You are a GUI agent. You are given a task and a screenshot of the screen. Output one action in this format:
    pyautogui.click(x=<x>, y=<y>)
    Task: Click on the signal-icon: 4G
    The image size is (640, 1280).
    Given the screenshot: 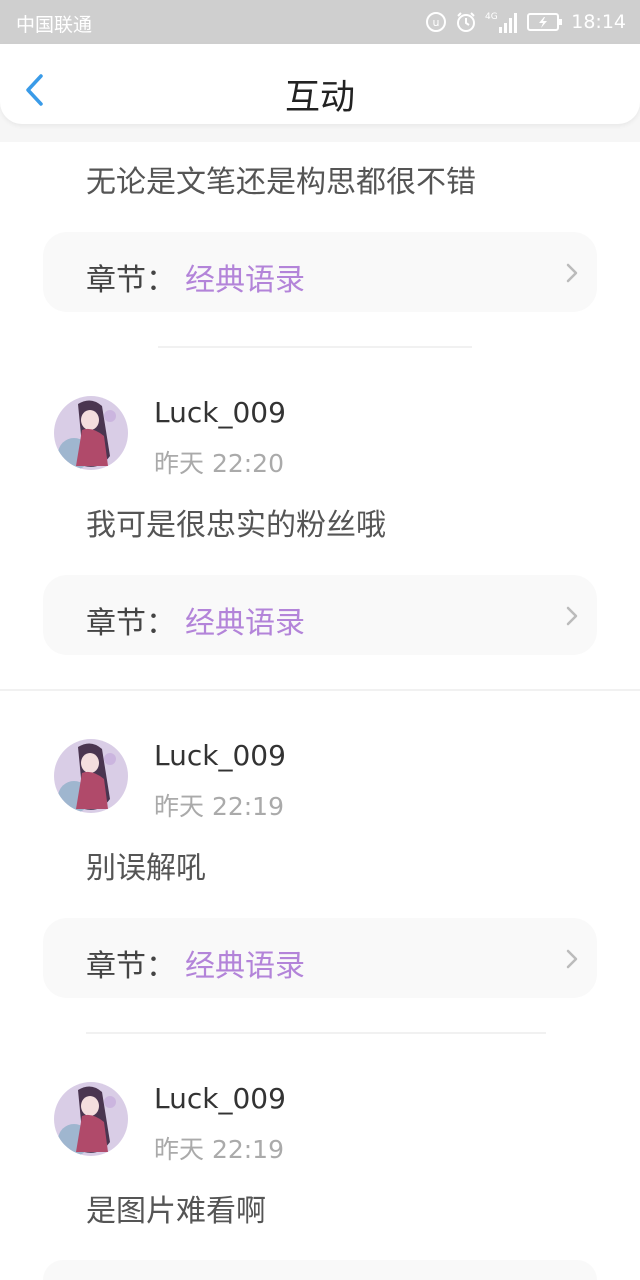 What is the action you would take?
    pyautogui.click(x=502, y=22)
    